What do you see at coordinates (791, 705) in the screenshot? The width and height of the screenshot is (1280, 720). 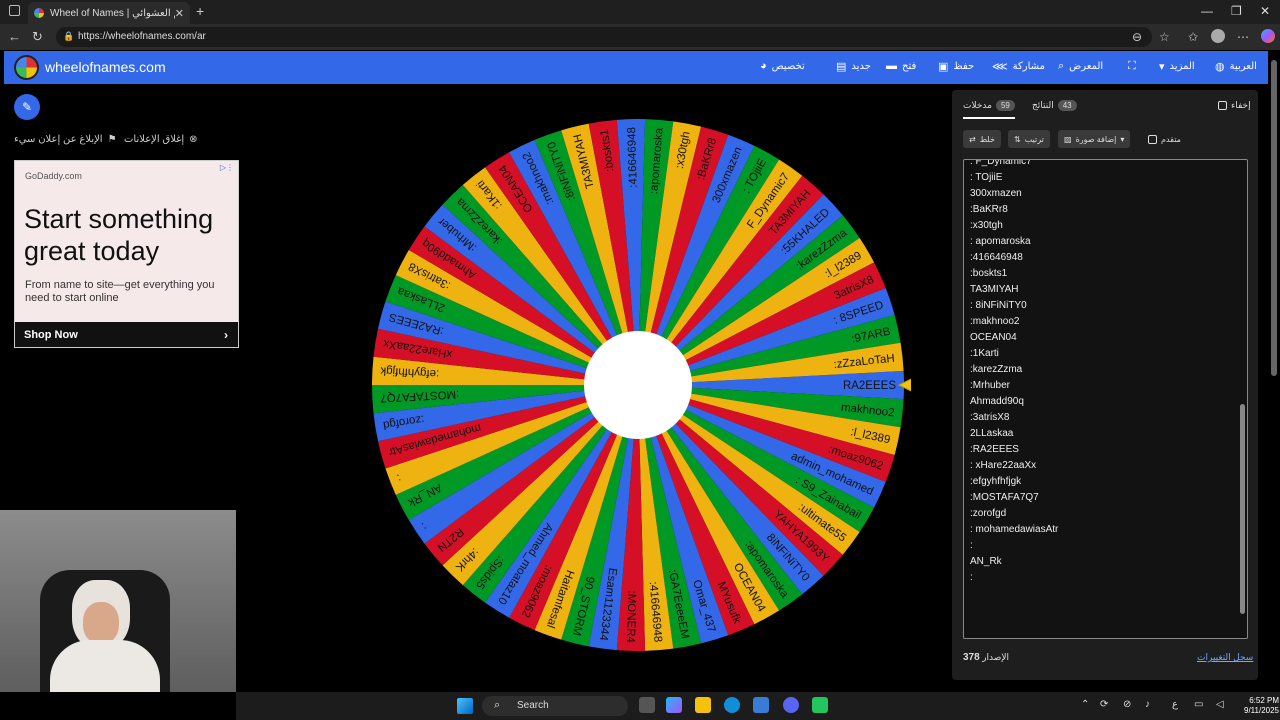 I see `discord-icon` at bounding box center [791, 705].